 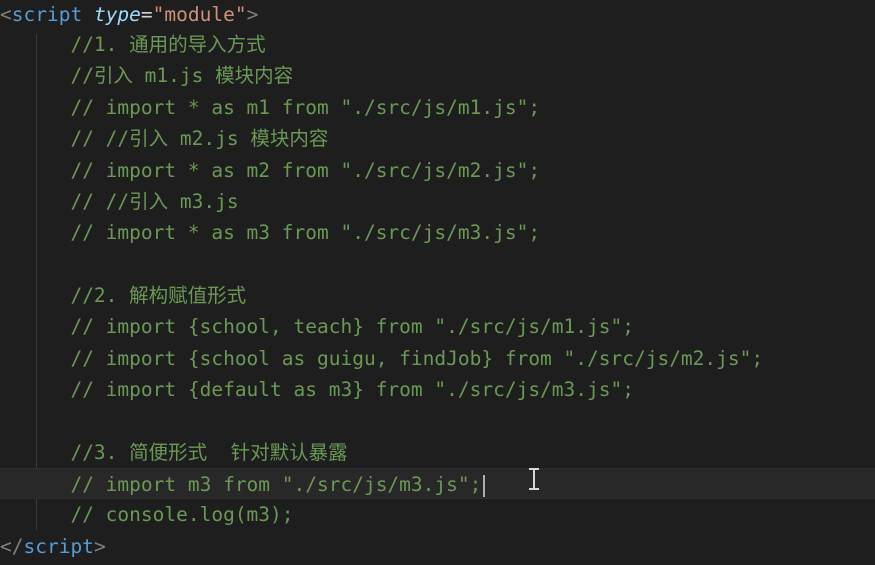 I want to click on code-line-16: // console.log(m3);, so click(x=437, y=514).